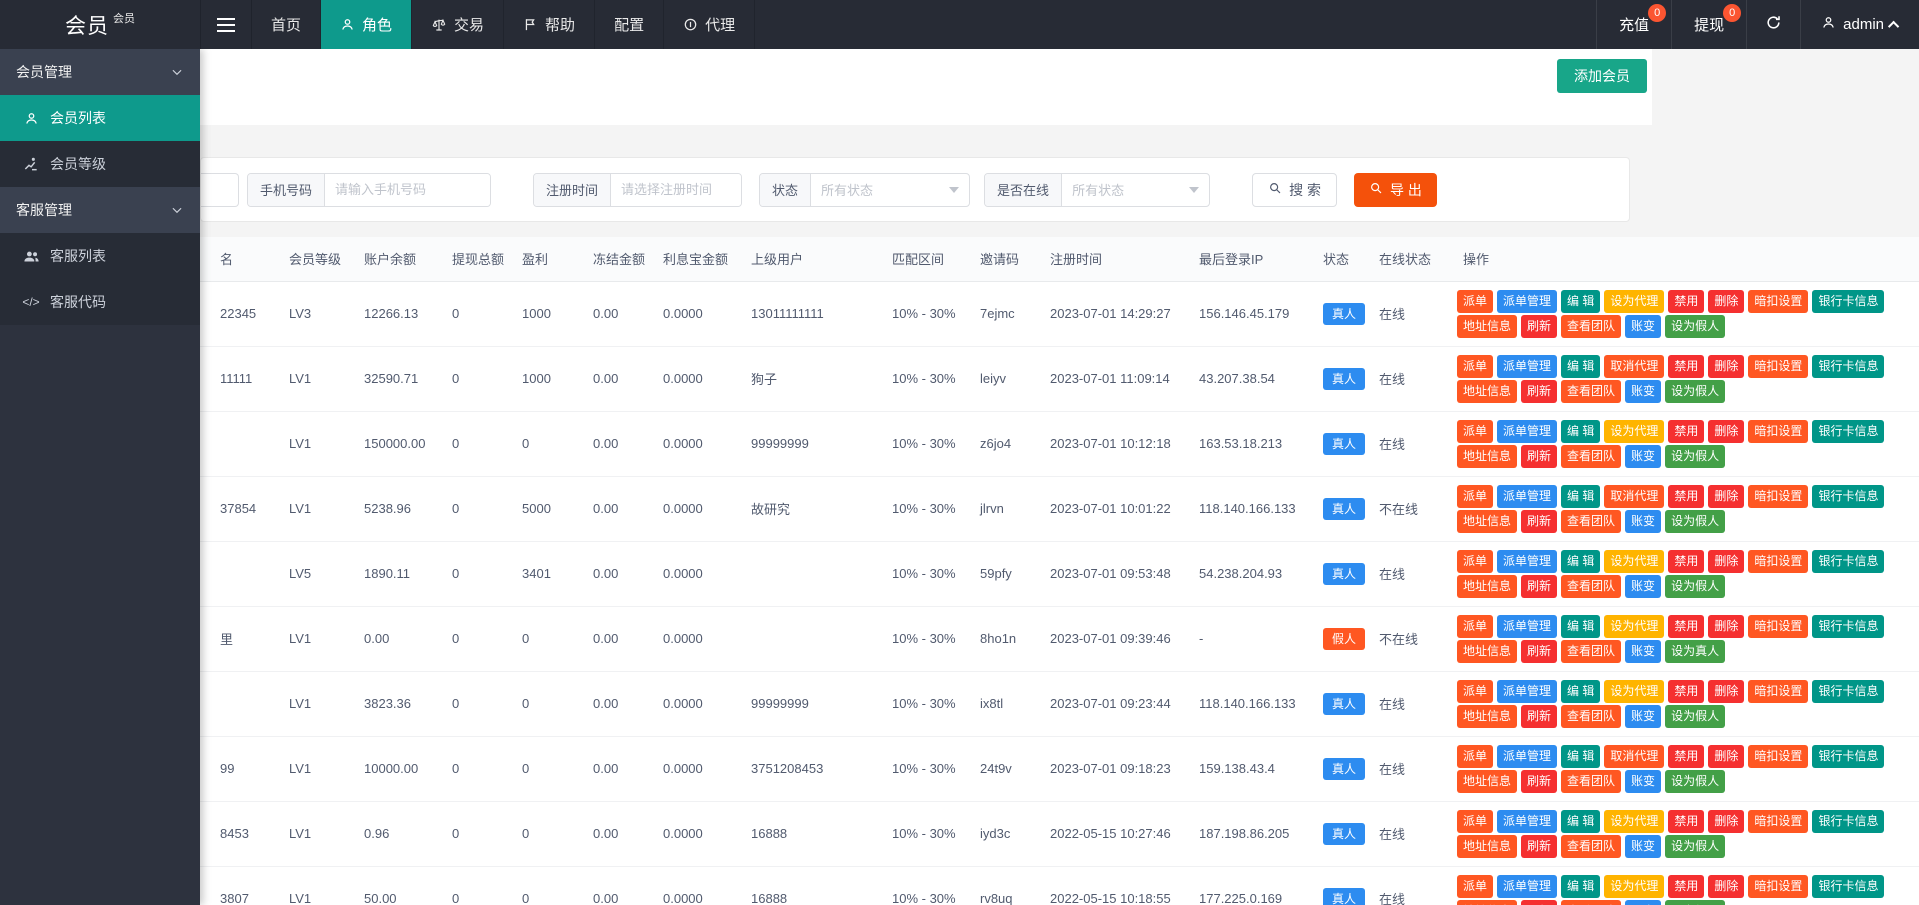 Image resolution: width=1919 pixels, height=905 pixels. What do you see at coordinates (220, 189) in the screenshot?
I see `clipped-filter-input` at bounding box center [220, 189].